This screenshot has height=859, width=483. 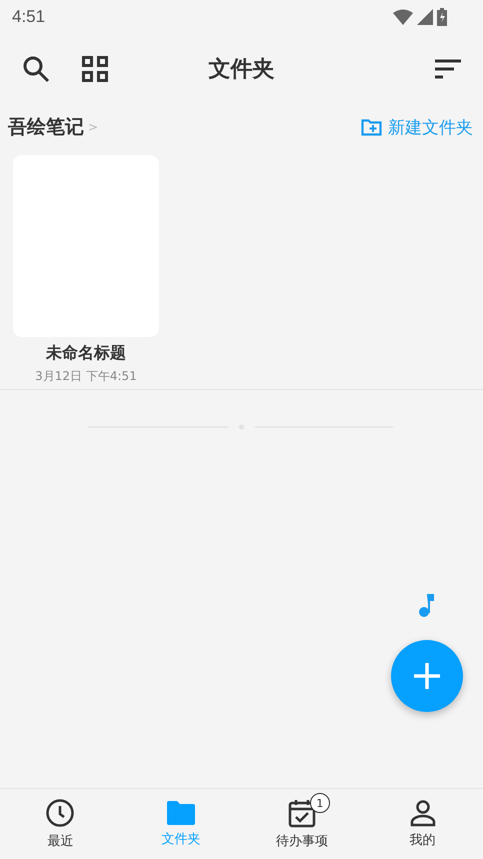 I want to click on clock-icon, so click(x=60, y=813).